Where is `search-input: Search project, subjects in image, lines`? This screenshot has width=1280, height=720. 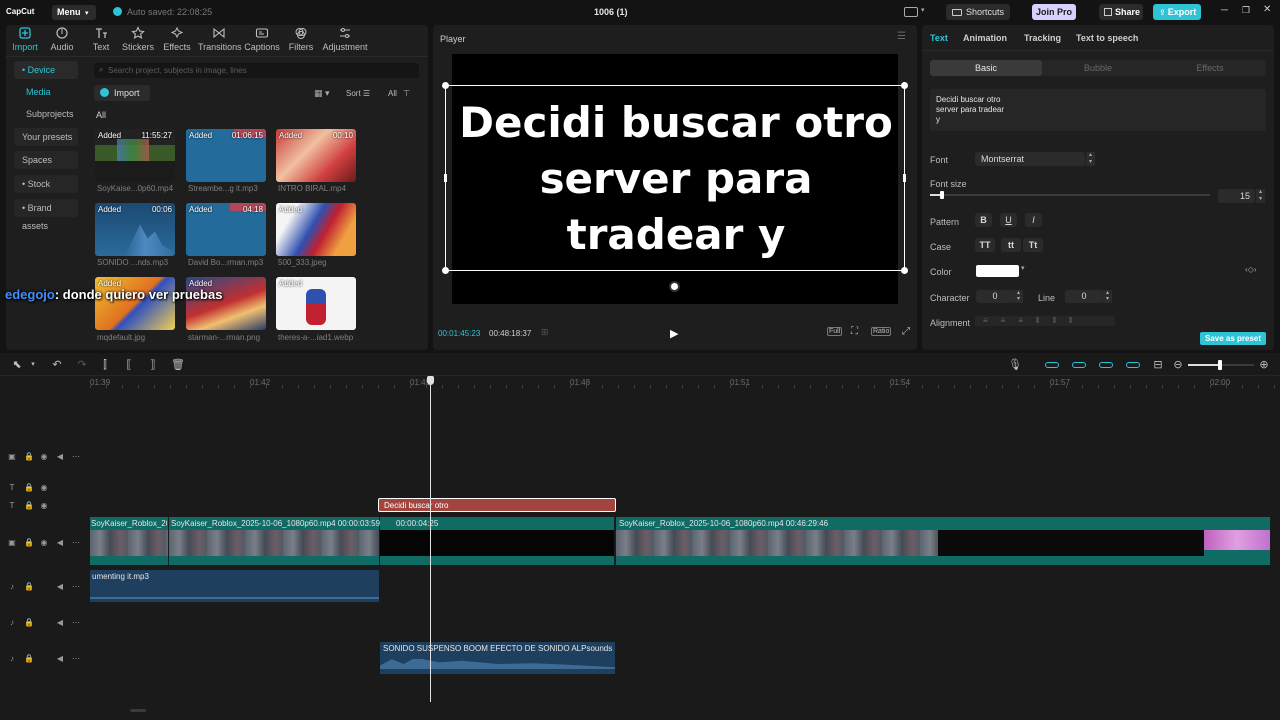 search-input: Search project, subjects in image, lines is located at coordinates (177, 70).